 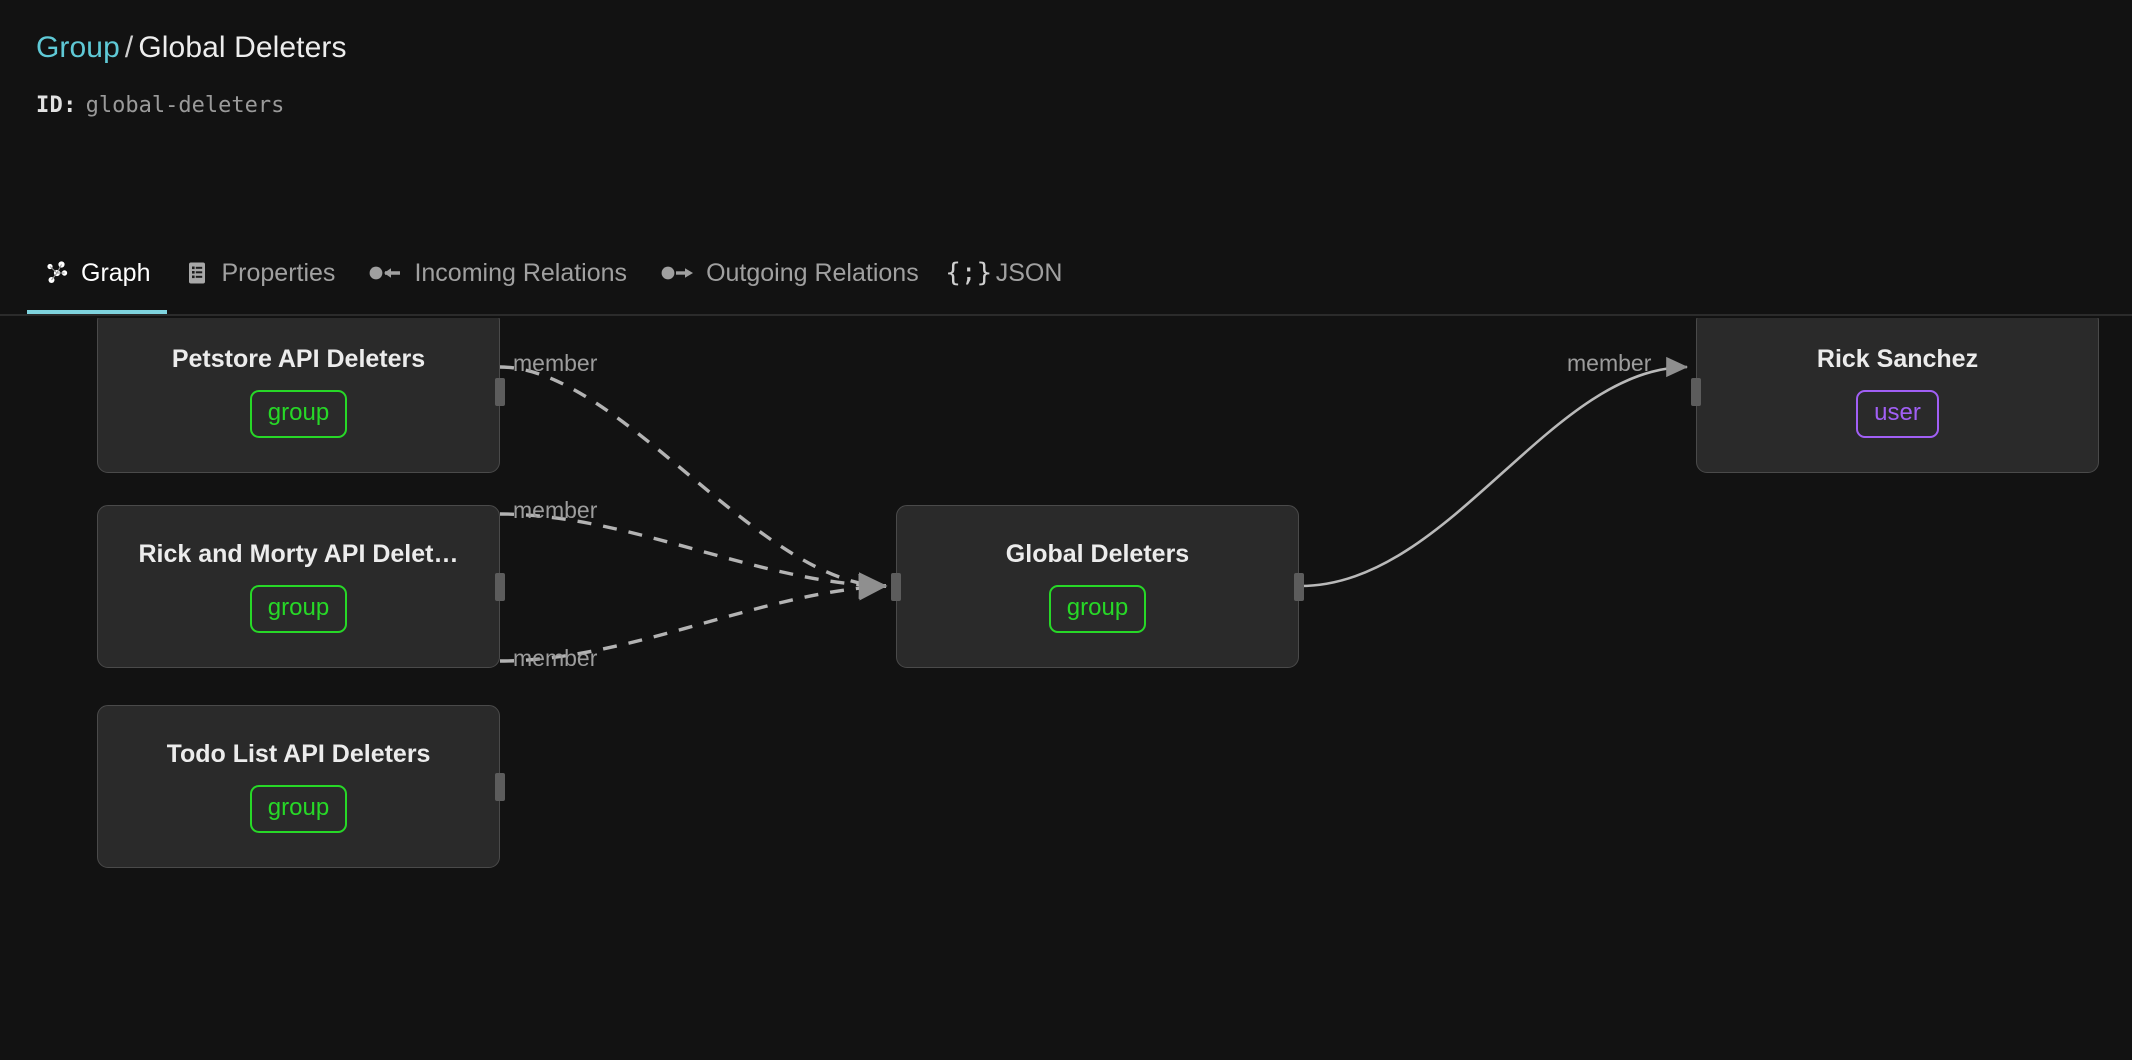 I want to click on entity-id-label: ID:, so click(x=56, y=105).